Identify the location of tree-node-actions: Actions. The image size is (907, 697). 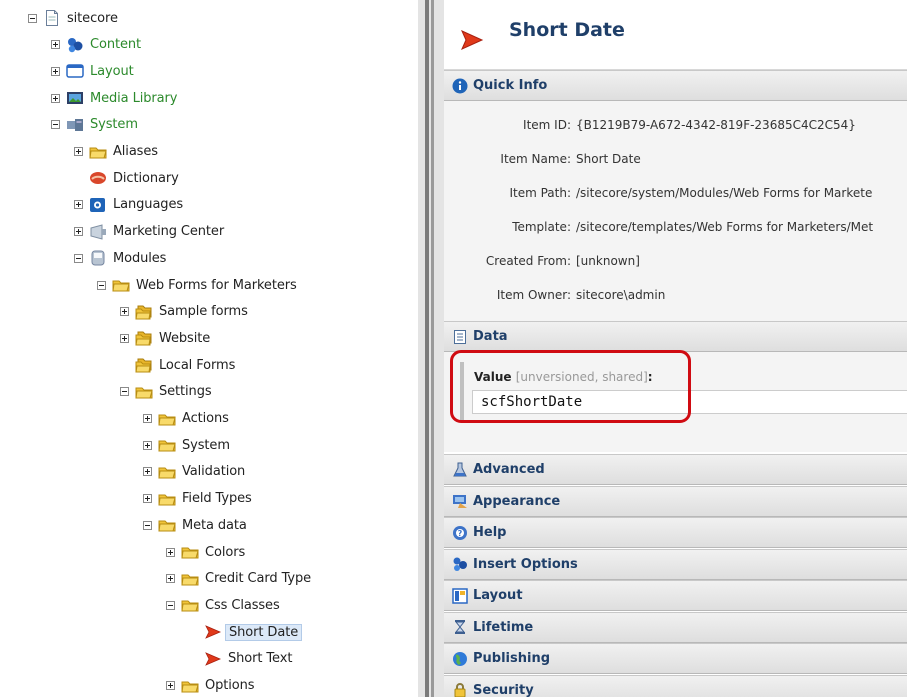
(187, 419).